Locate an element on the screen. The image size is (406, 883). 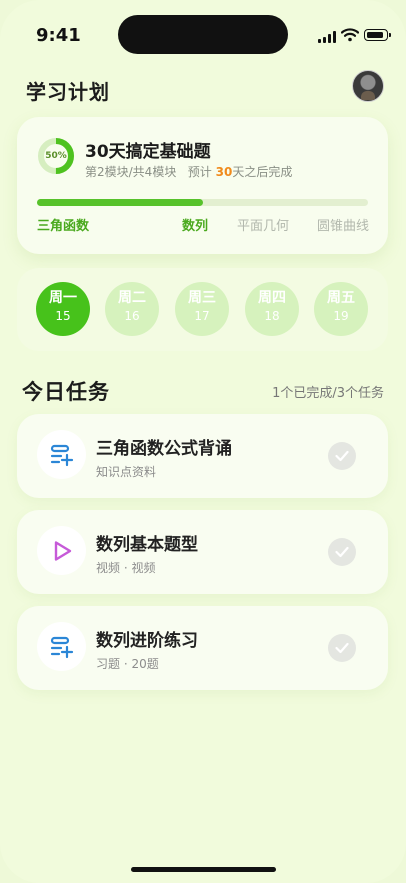
home-indicator is located at coordinates (203, 869).